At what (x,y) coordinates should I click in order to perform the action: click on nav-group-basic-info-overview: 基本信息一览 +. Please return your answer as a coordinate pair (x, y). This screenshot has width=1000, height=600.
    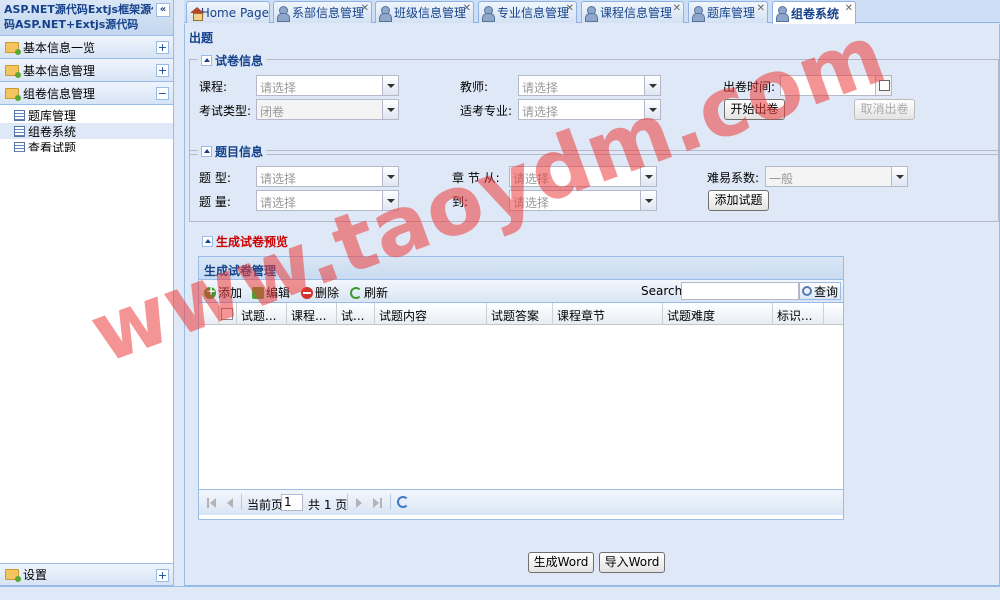
    Looking at the image, I should click on (86, 47).